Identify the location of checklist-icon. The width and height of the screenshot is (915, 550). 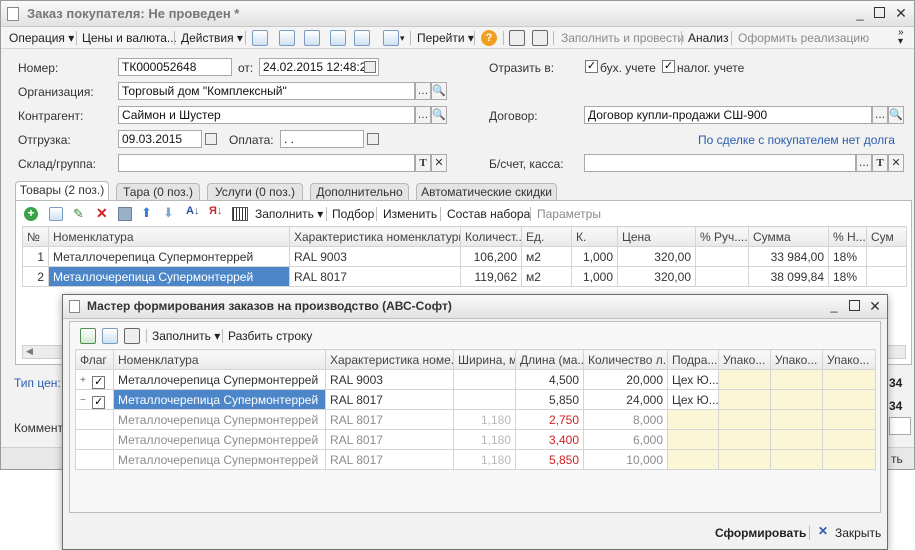
(540, 38).